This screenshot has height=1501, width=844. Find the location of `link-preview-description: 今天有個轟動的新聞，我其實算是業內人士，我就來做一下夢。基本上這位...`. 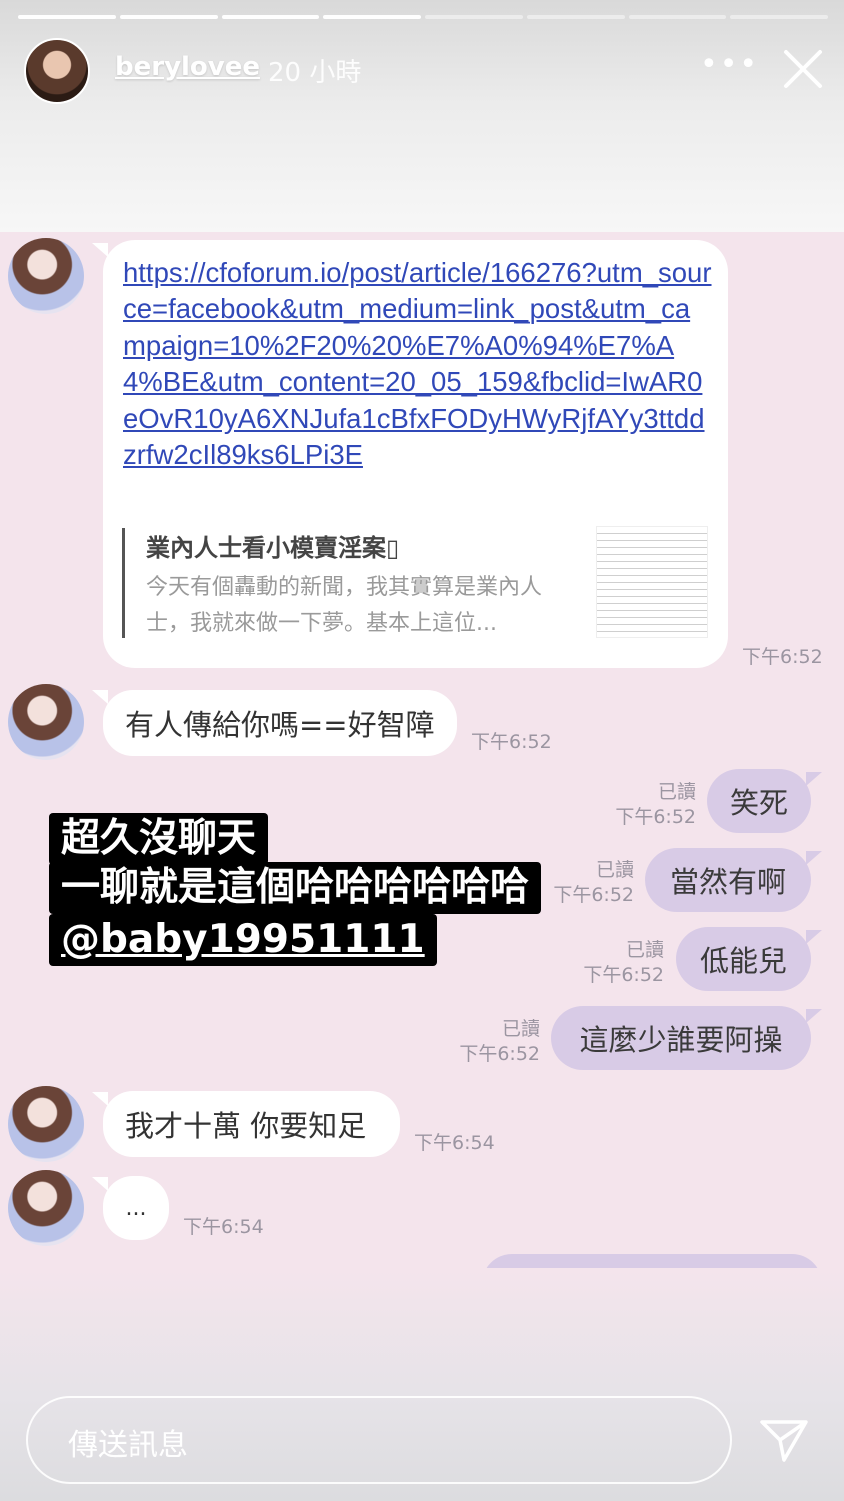

link-preview-description: 今天有個轟動的新聞，我其實算是業內人士，我就來做一下夢。基本上這位... is located at coordinates (344, 605).